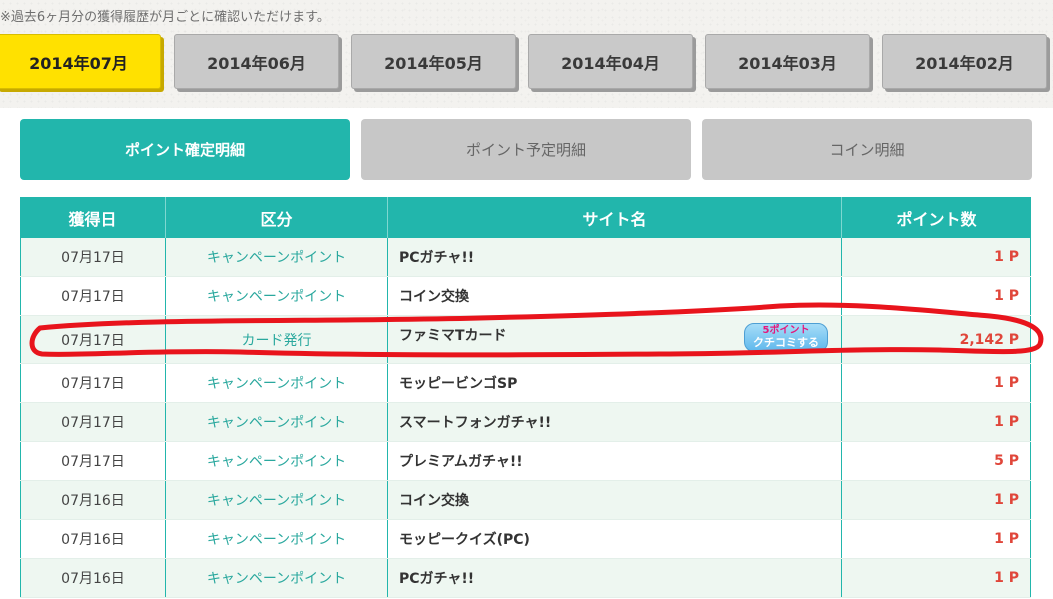 The height and width of the screenshot is (599, 1053). What do you see at coordinates (787, 61) in the screenshot?
I see `month-tab-2014-03: 2014年03月` at bounding box center [787, 61].